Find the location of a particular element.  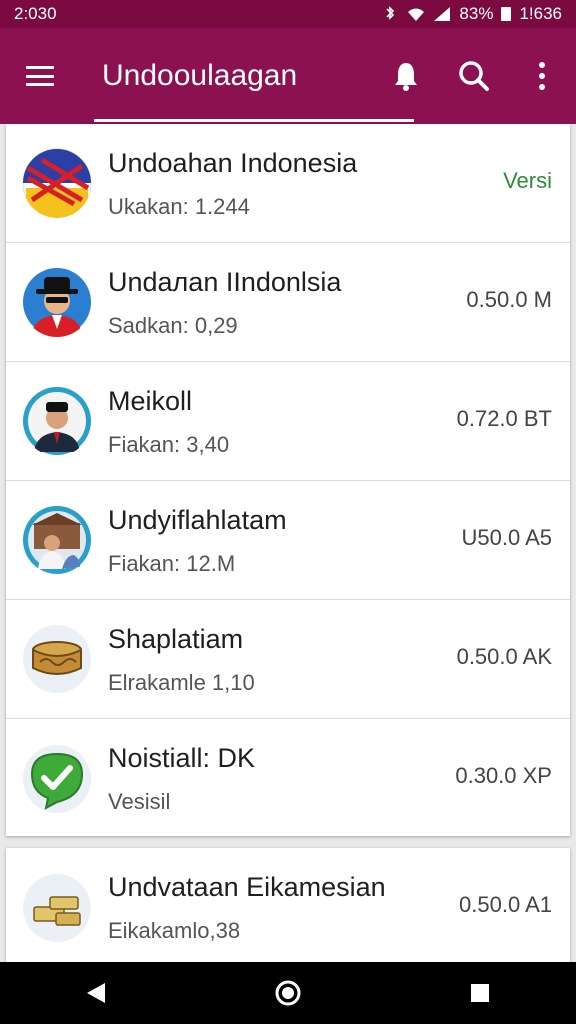

item-subtitle: Vesisil is located at coordinates (139, 801).